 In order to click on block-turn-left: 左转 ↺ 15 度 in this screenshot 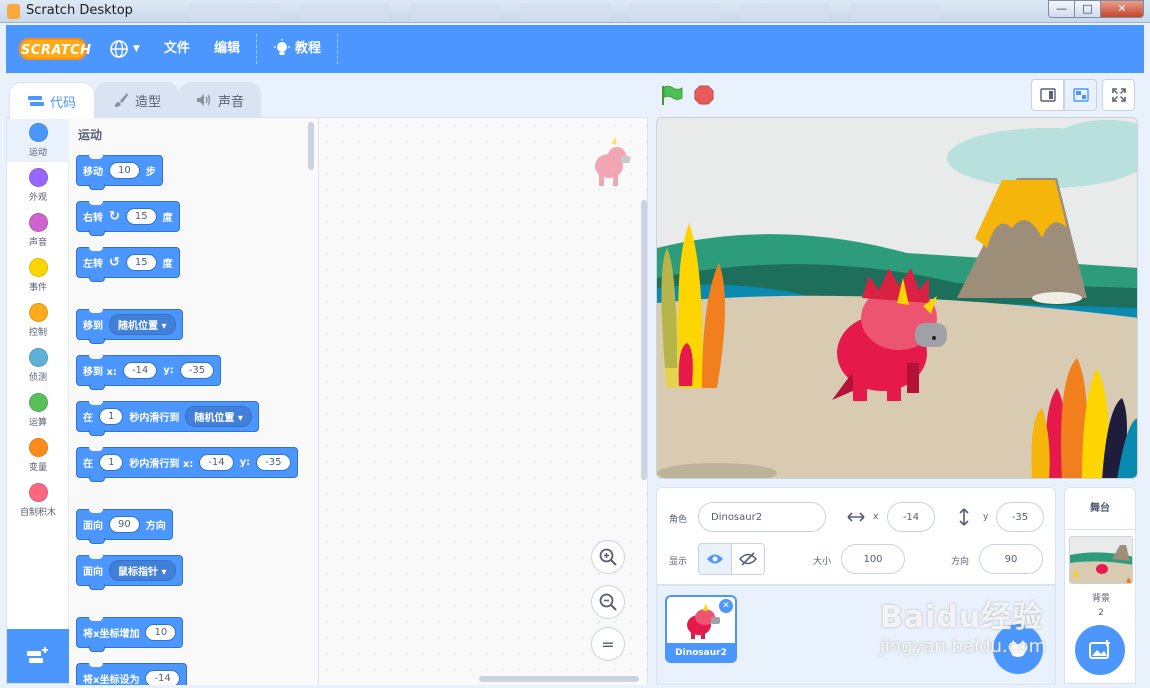, I will do `click(128, 264)`.